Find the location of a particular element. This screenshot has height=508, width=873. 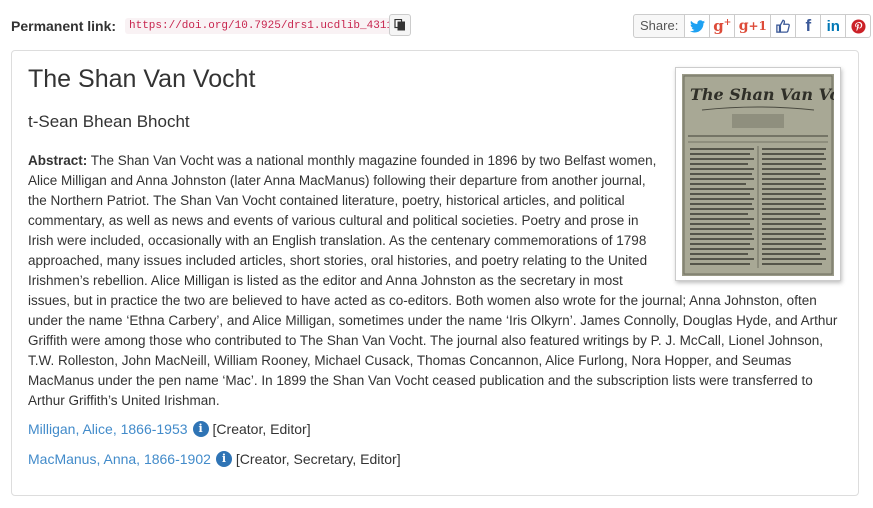

like-button is located at coordinates (784, 26).